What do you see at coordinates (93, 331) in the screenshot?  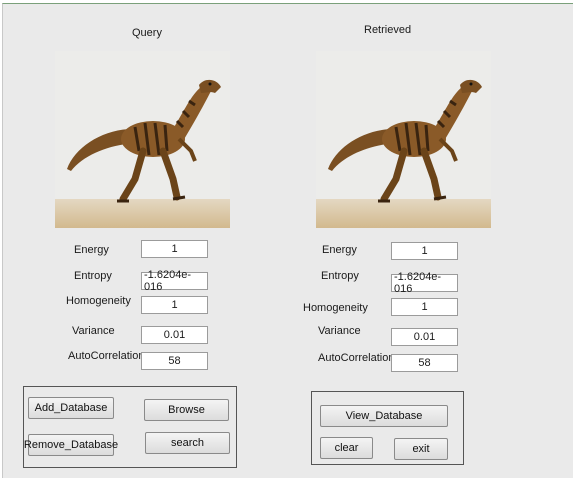 I see `query-variance-label: Variance` at bounding box center [93, 331].